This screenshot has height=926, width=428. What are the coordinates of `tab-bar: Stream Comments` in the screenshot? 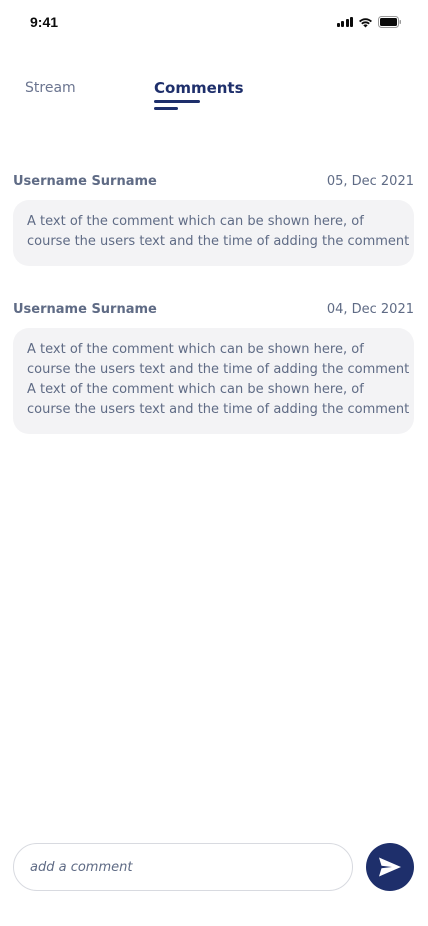 It's located at (214, 96).